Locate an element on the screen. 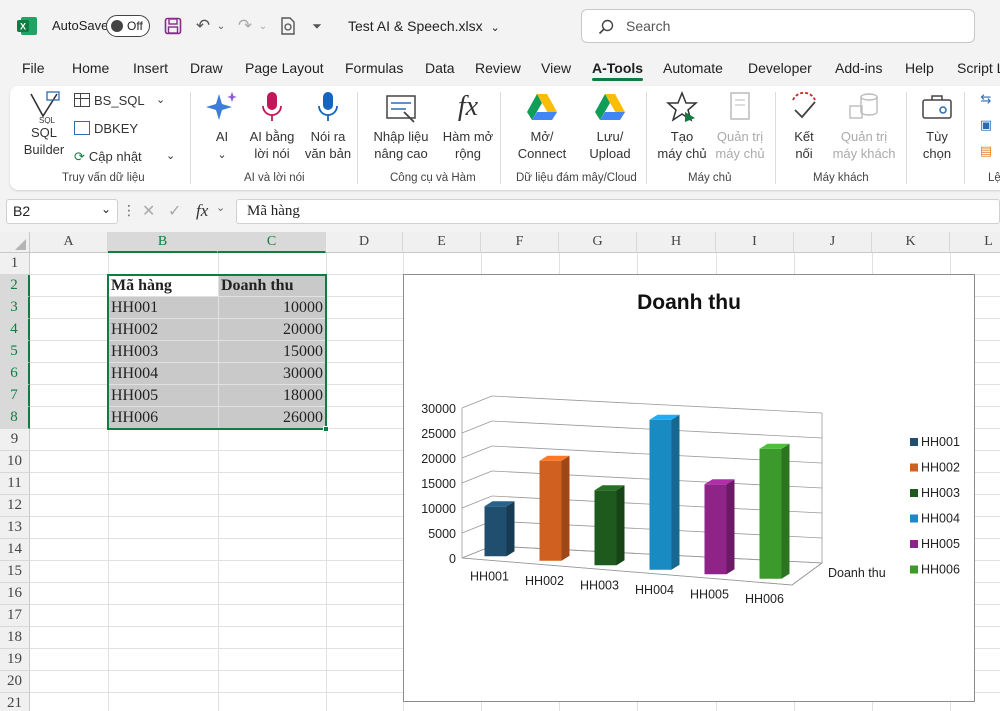  enter-icon: ✓ is located at coordinates (174, 211).